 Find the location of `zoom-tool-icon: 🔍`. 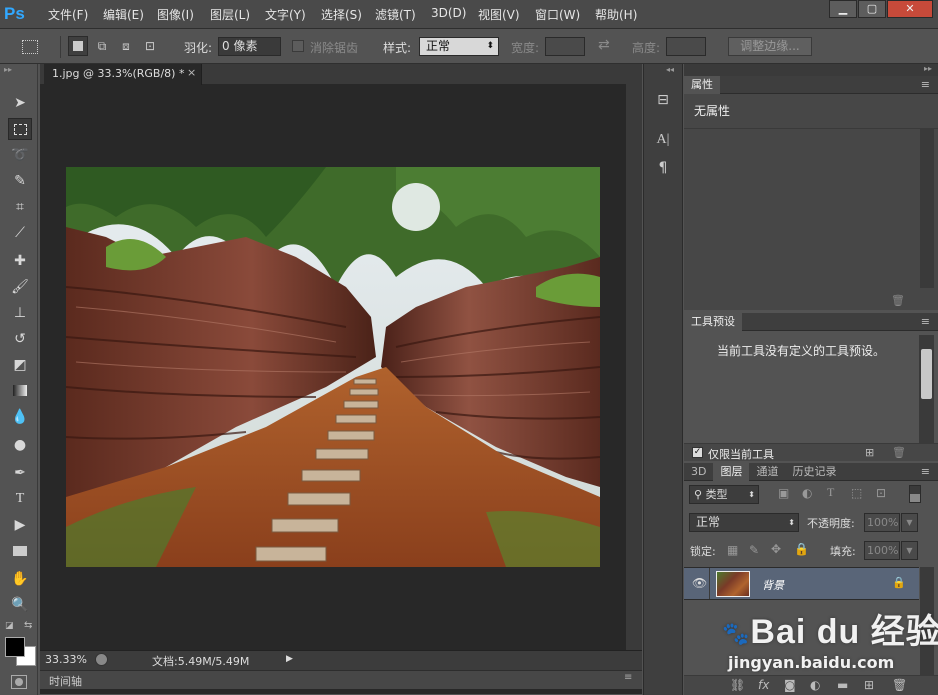

zoom-tool-icon: 🔍 is located at coordinates (20, 605).